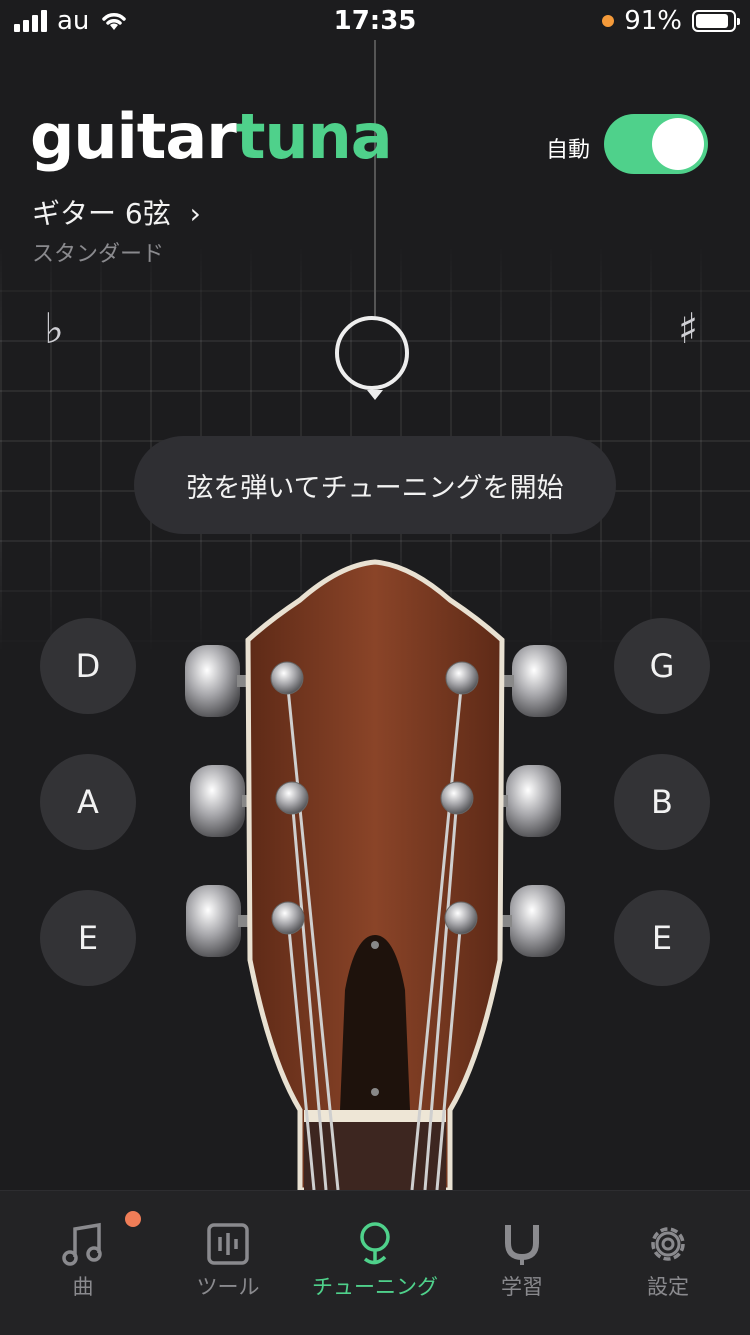  I want to click on string-button-g: G, so click(662, 666).